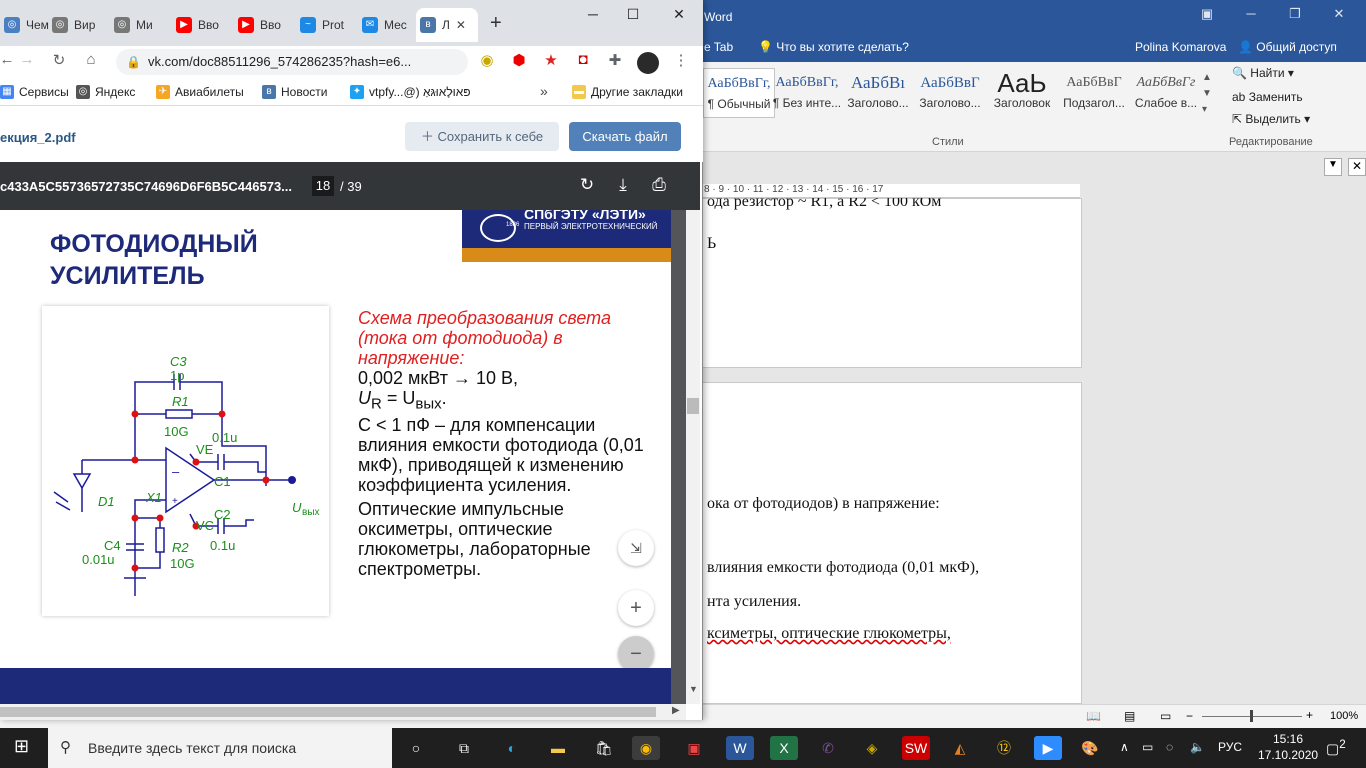 The width and height of the screenshot is (1366, 768). Describe the element at coordinates (323, 186) in the screenshot. I see `pdf-page-input: 18` at that location.